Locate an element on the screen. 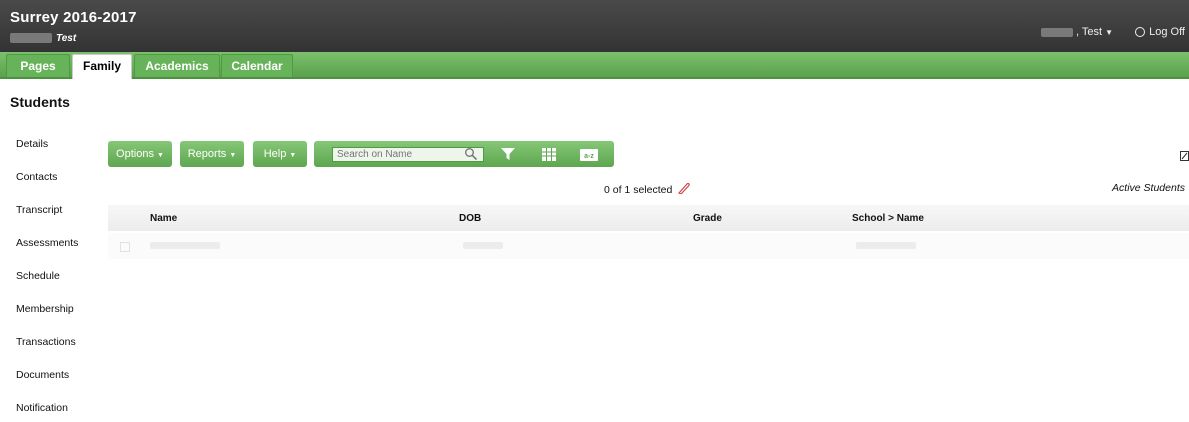 The width and height of the screenshot is (1189, 422). filter-icon is located at coordinates (508, 157).